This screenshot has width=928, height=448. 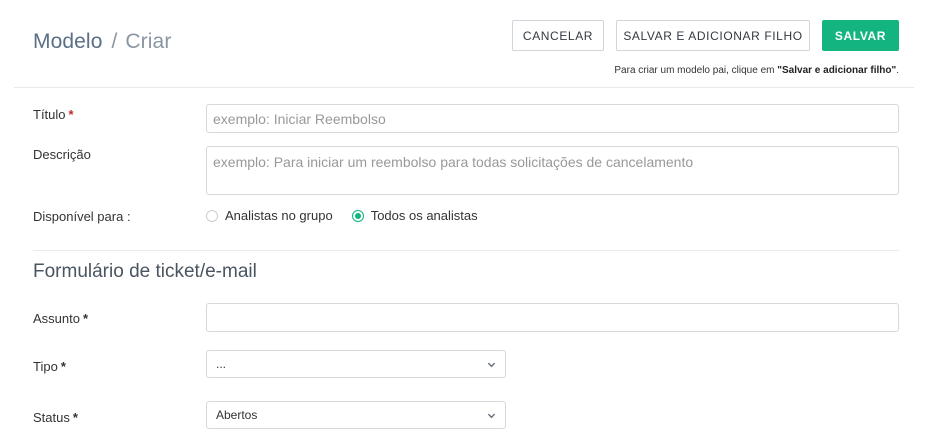 I want to click on status-label: Status *, so click(x=55, y=417).